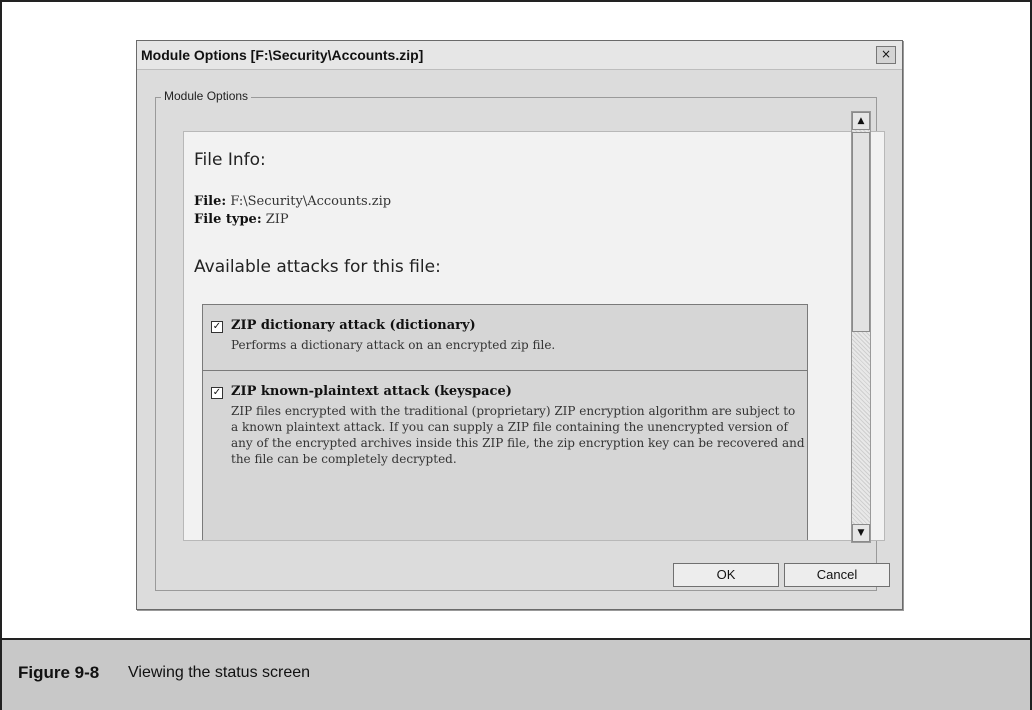 The width and height of the screenshot is (1032, 710). I want to click on file-path-value: F:\Security\Accounts.zip, so click(311, 201).